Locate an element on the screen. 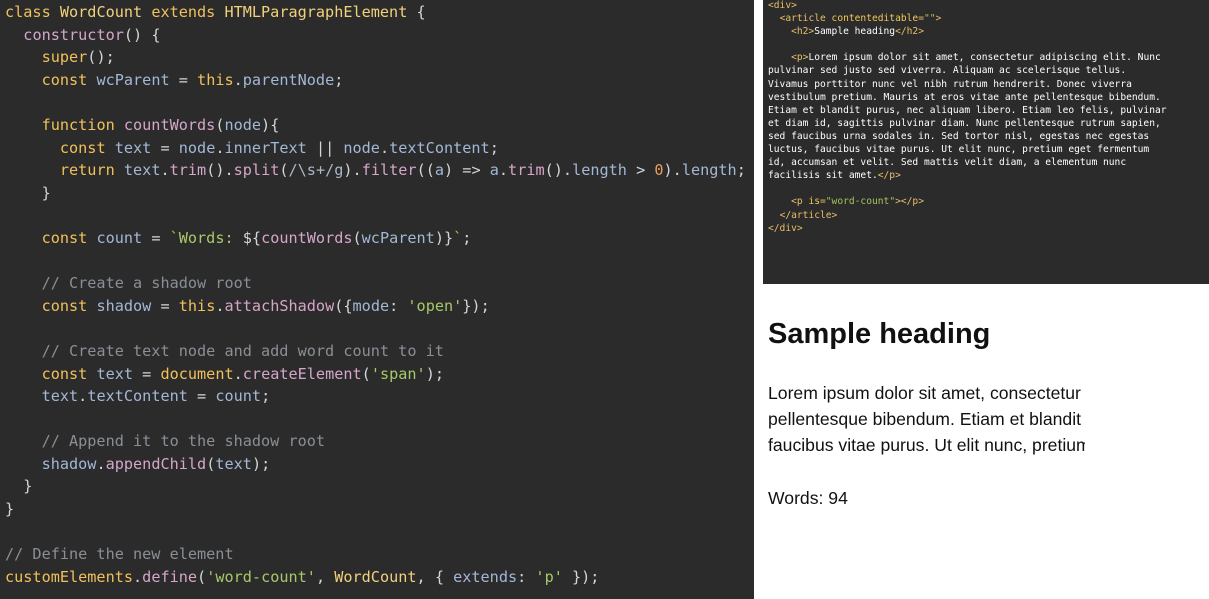 This screenshot has width=1209, height=599. js-token: attachShadow is located at coordinates (279, 305).